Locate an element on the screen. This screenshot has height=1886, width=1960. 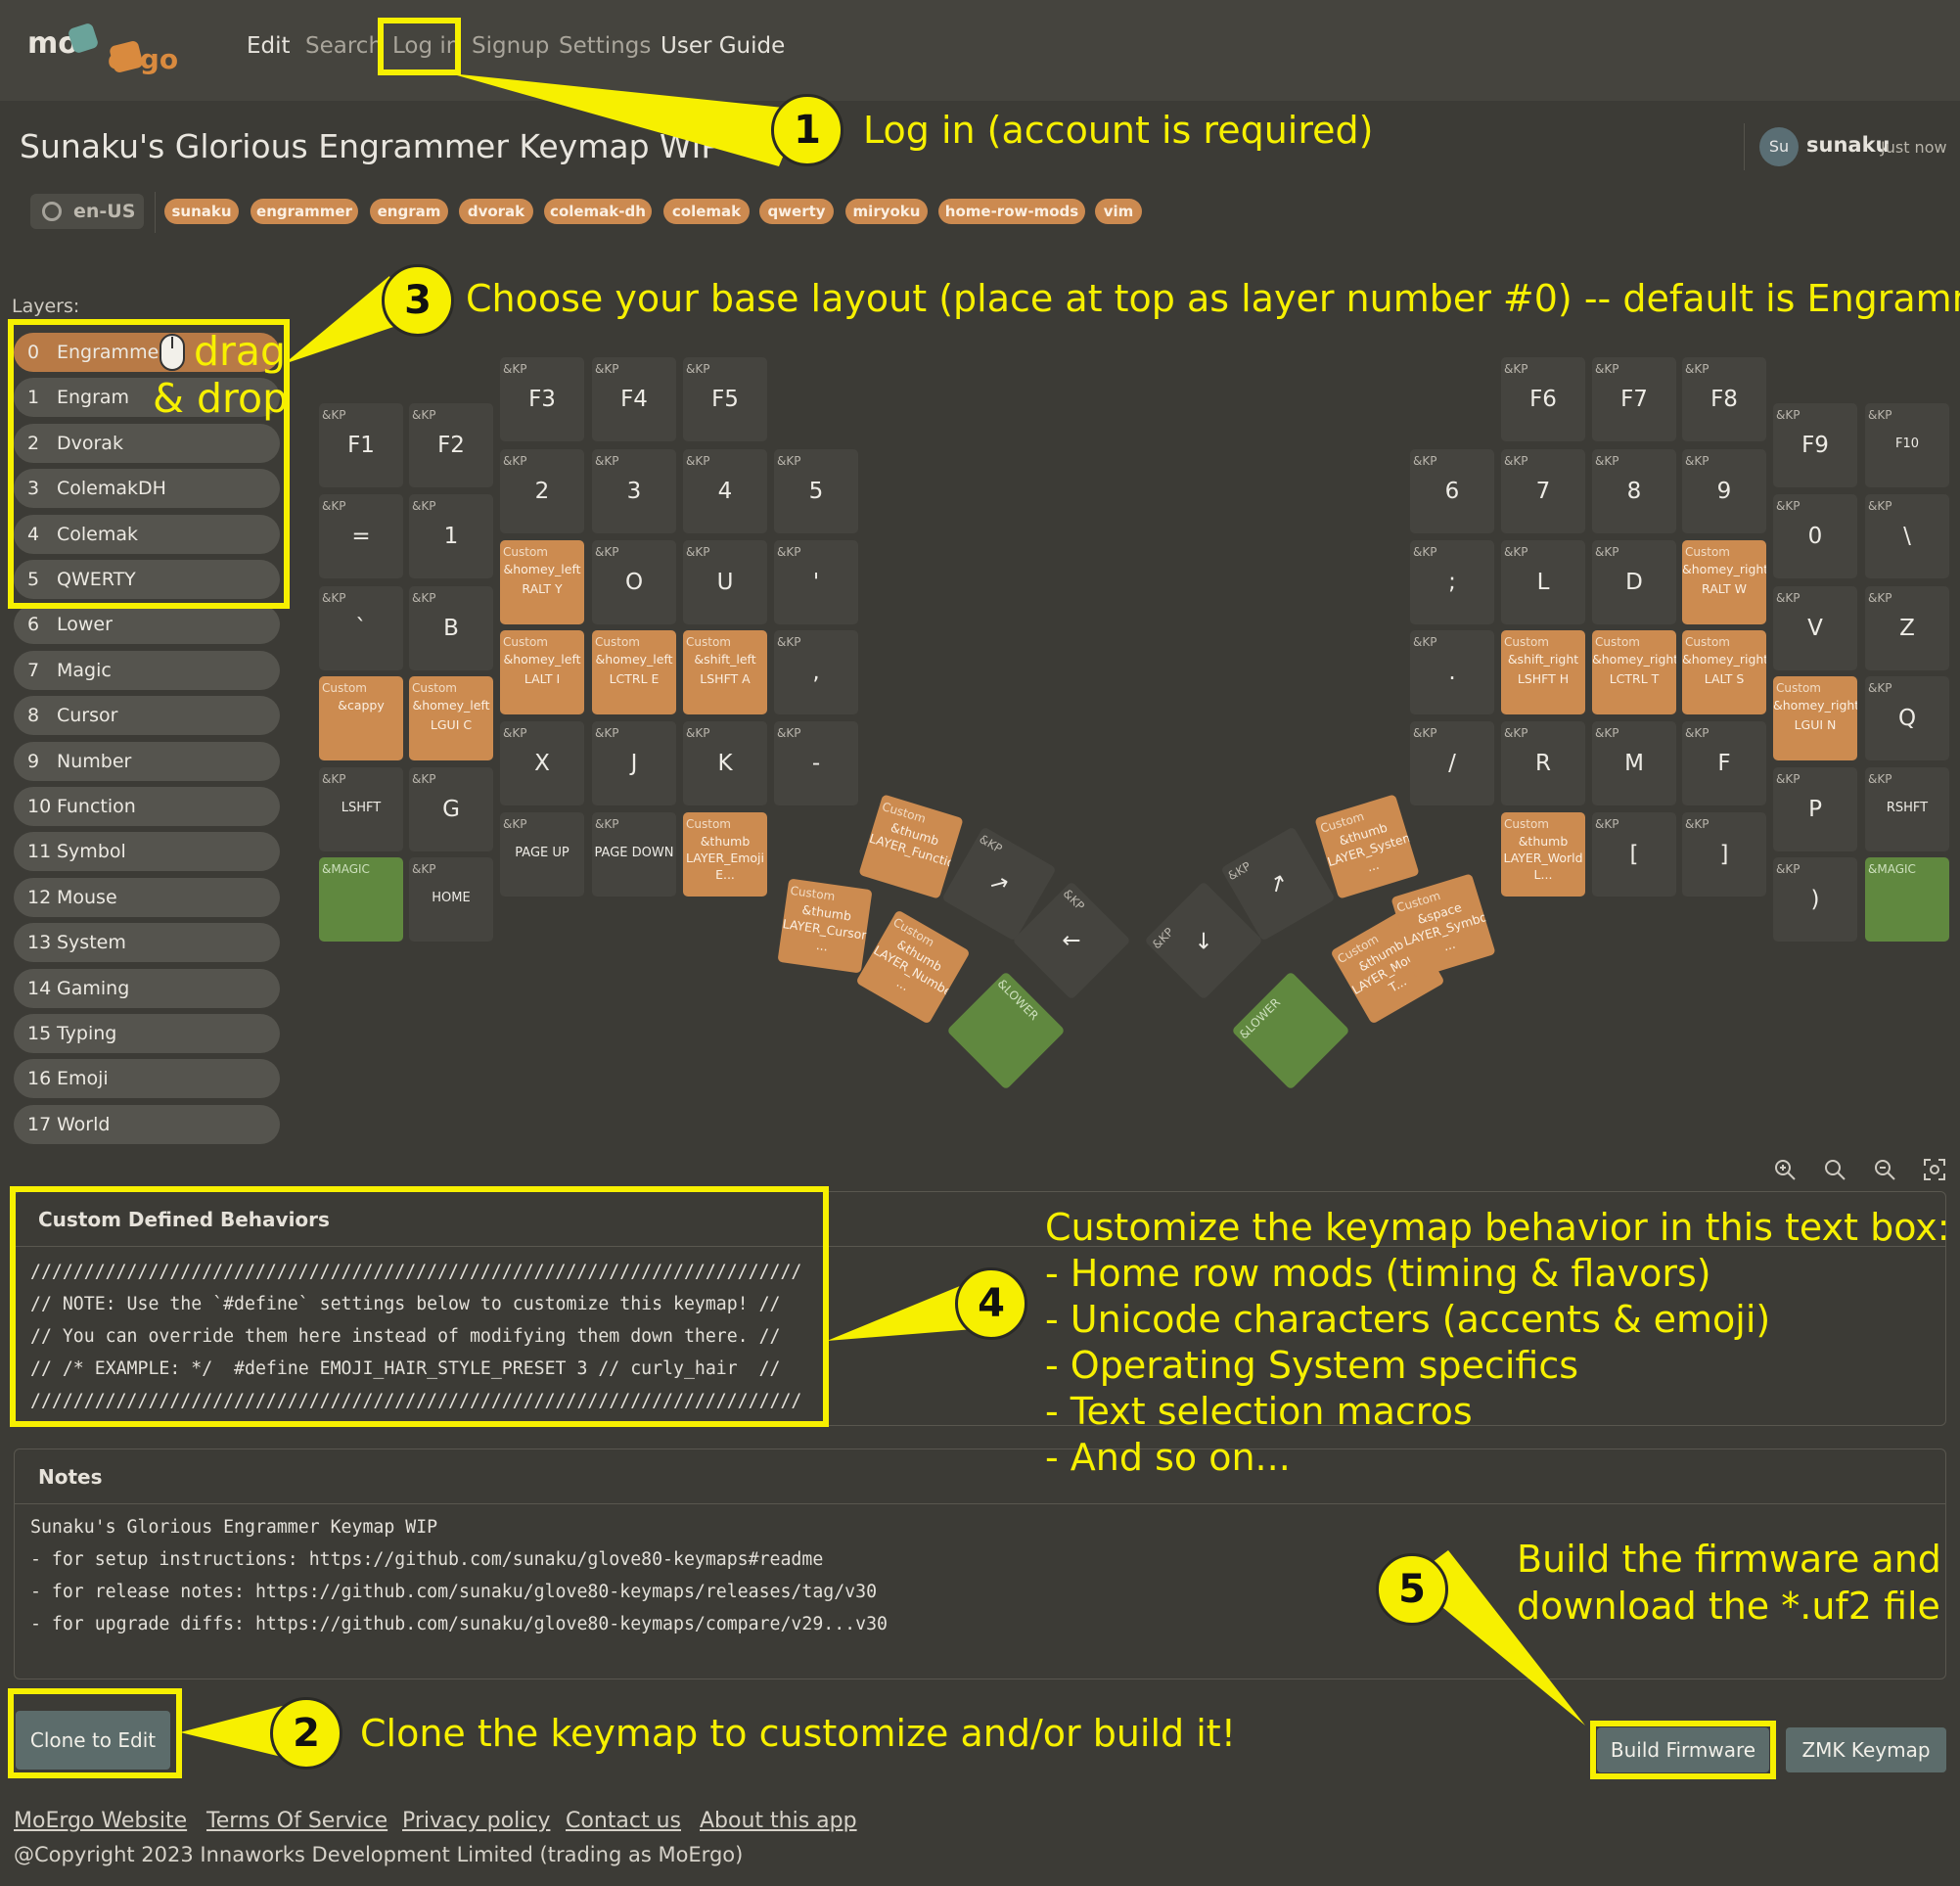
zoom-in-icon is located at coordinates (1785, 1170).